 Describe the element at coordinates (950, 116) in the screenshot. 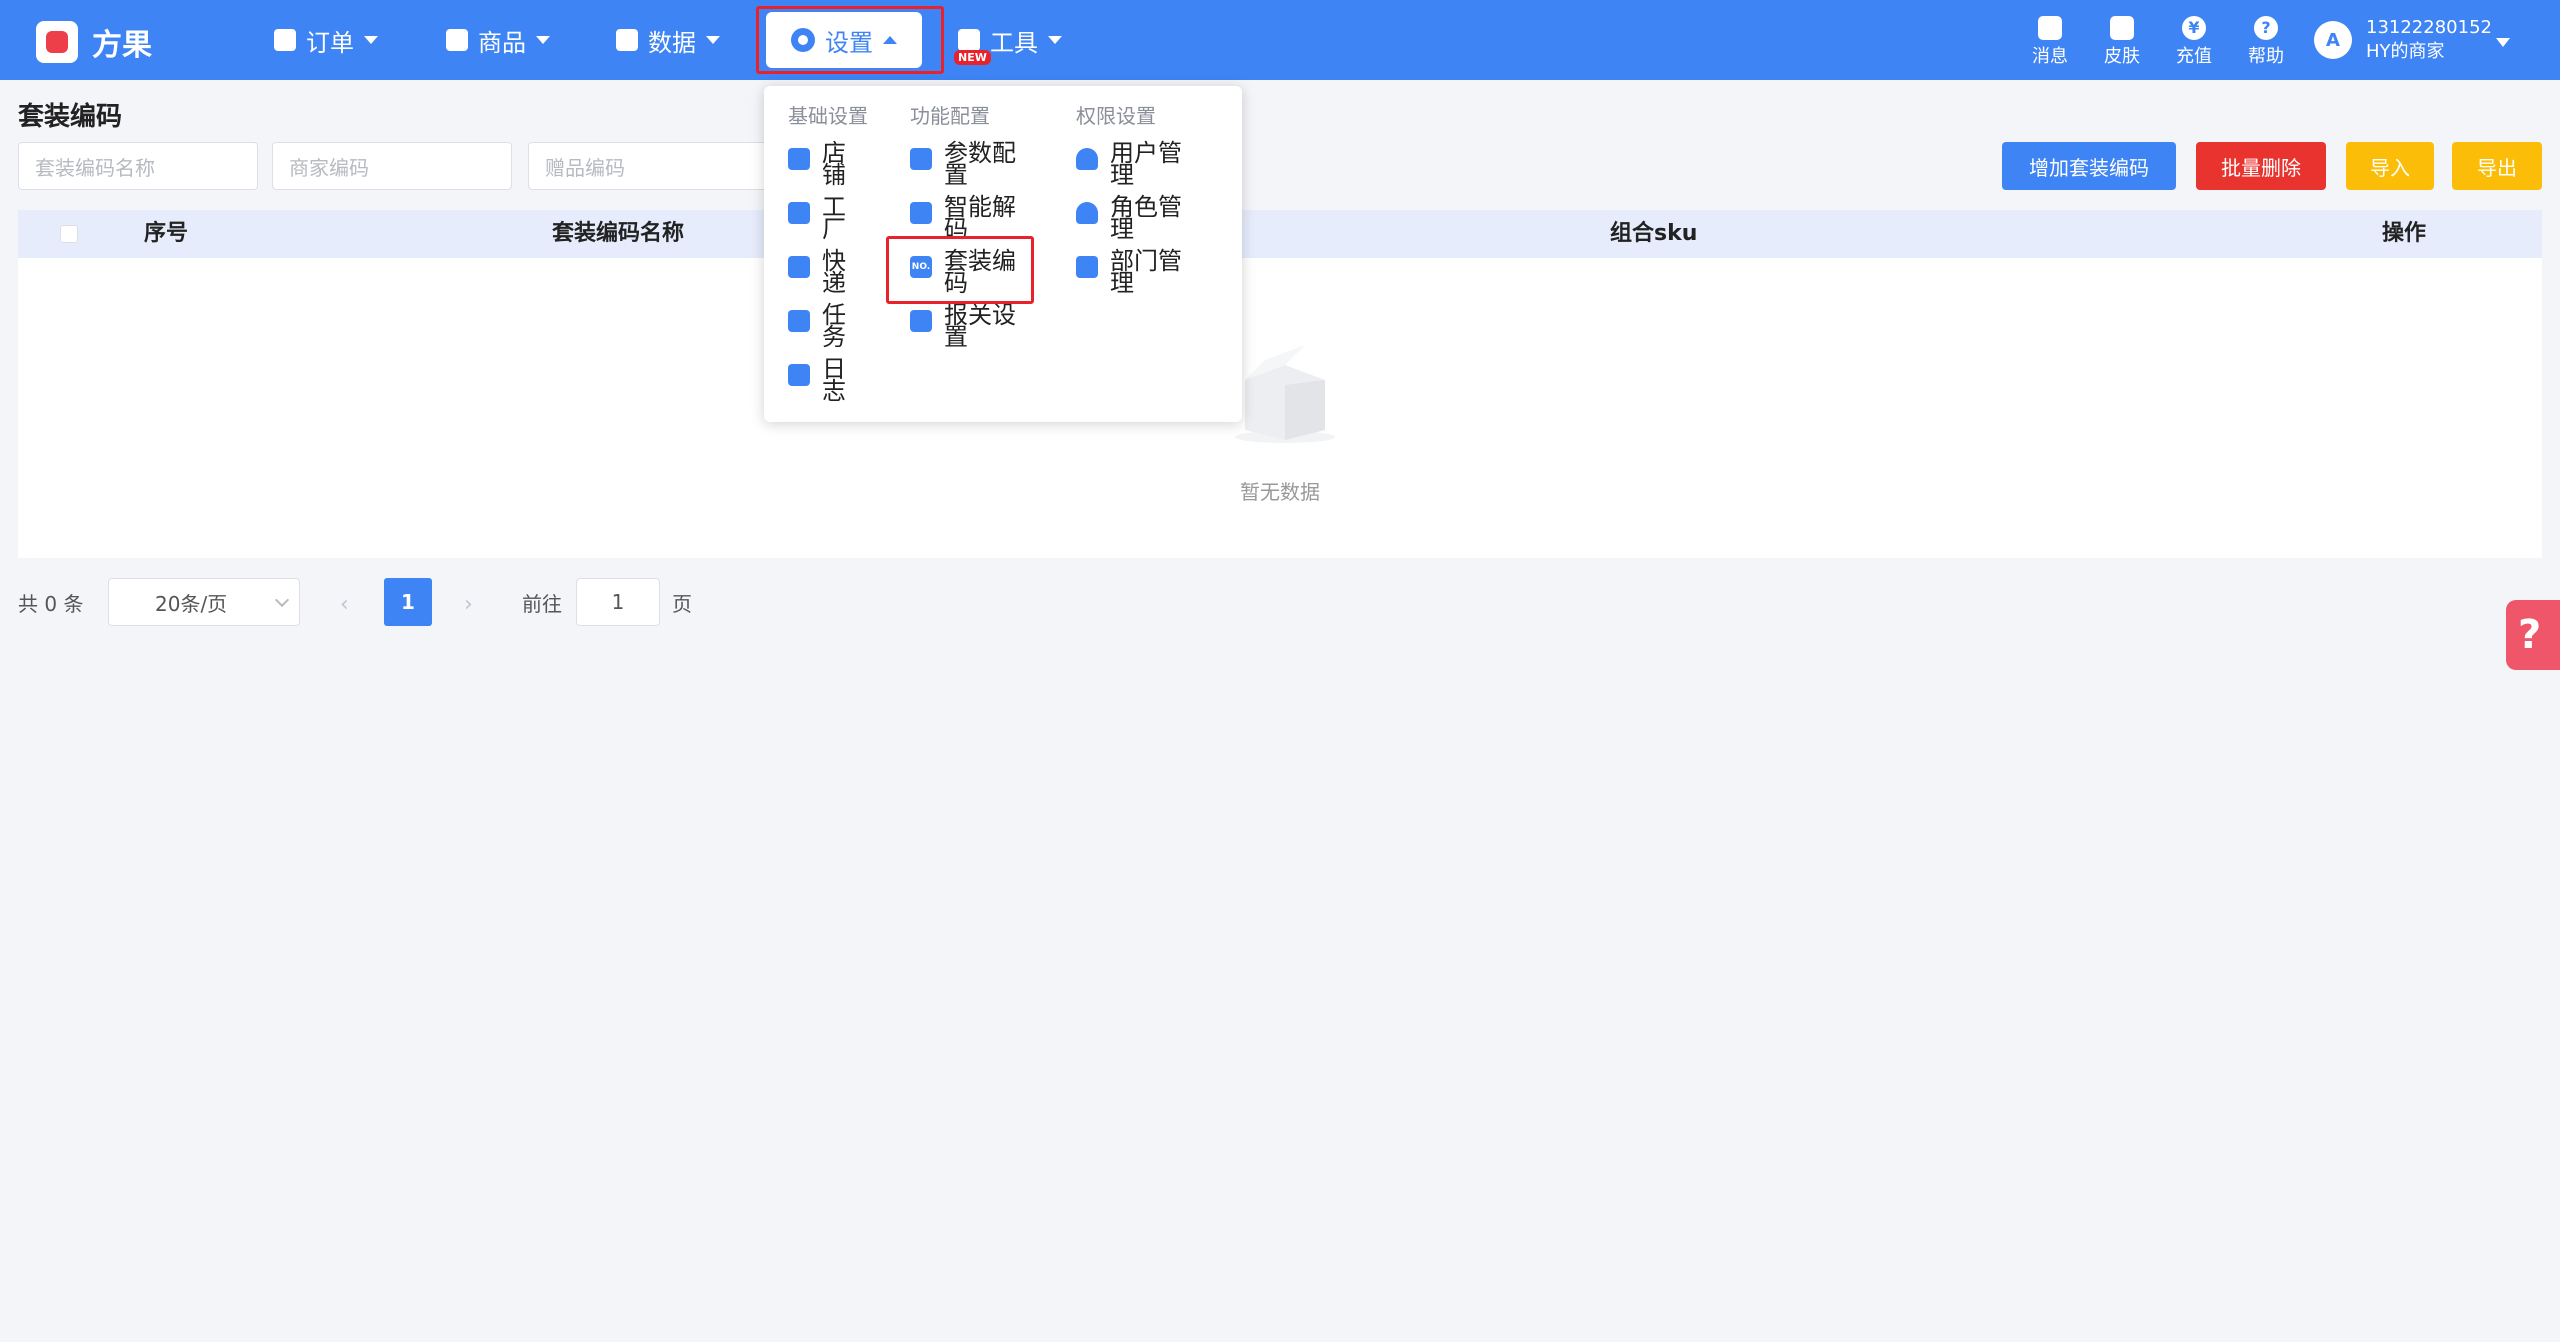

I see `header-feature-config: 功能配置` at that location.